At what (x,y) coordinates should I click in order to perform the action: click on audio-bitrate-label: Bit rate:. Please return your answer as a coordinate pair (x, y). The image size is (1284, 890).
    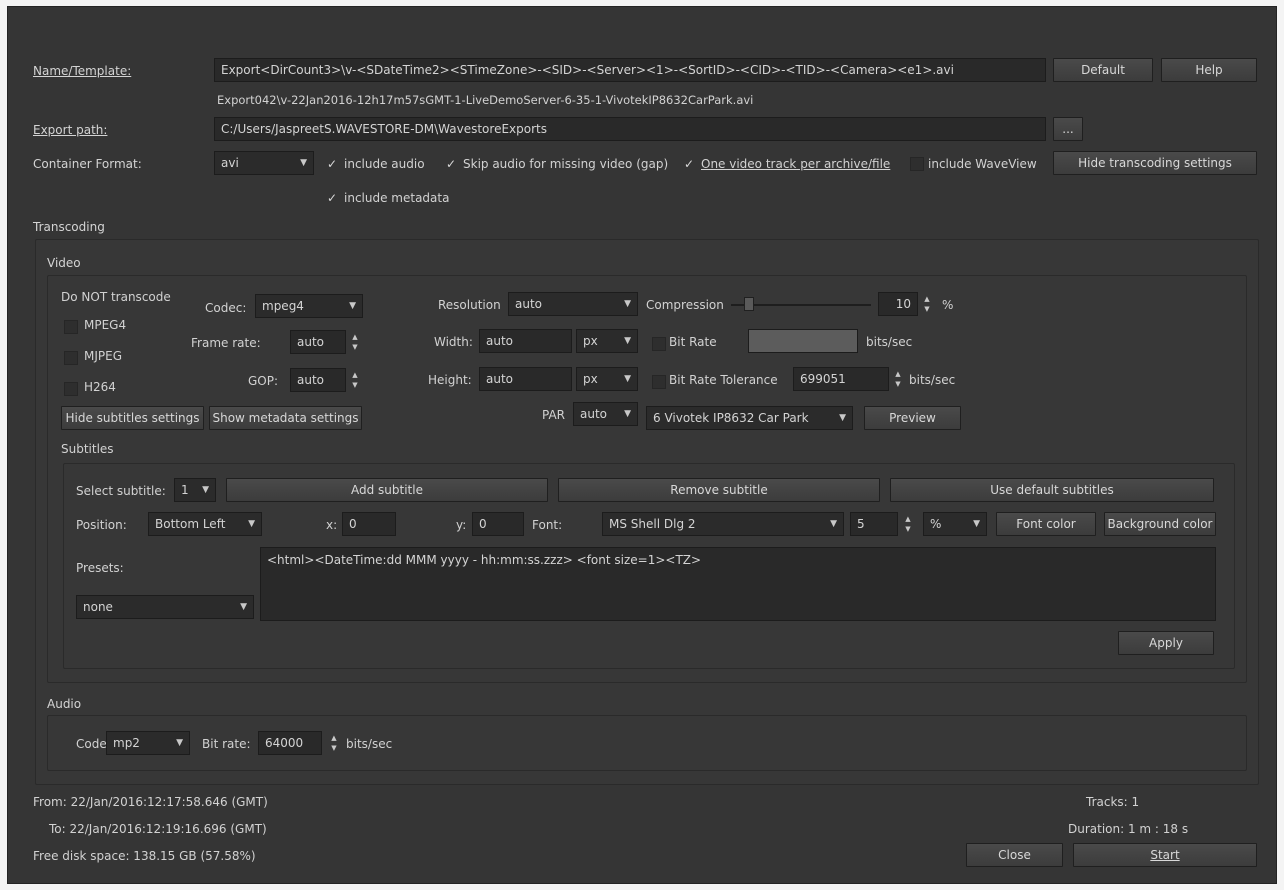
    Looking at the image, I should click on (226, 744).